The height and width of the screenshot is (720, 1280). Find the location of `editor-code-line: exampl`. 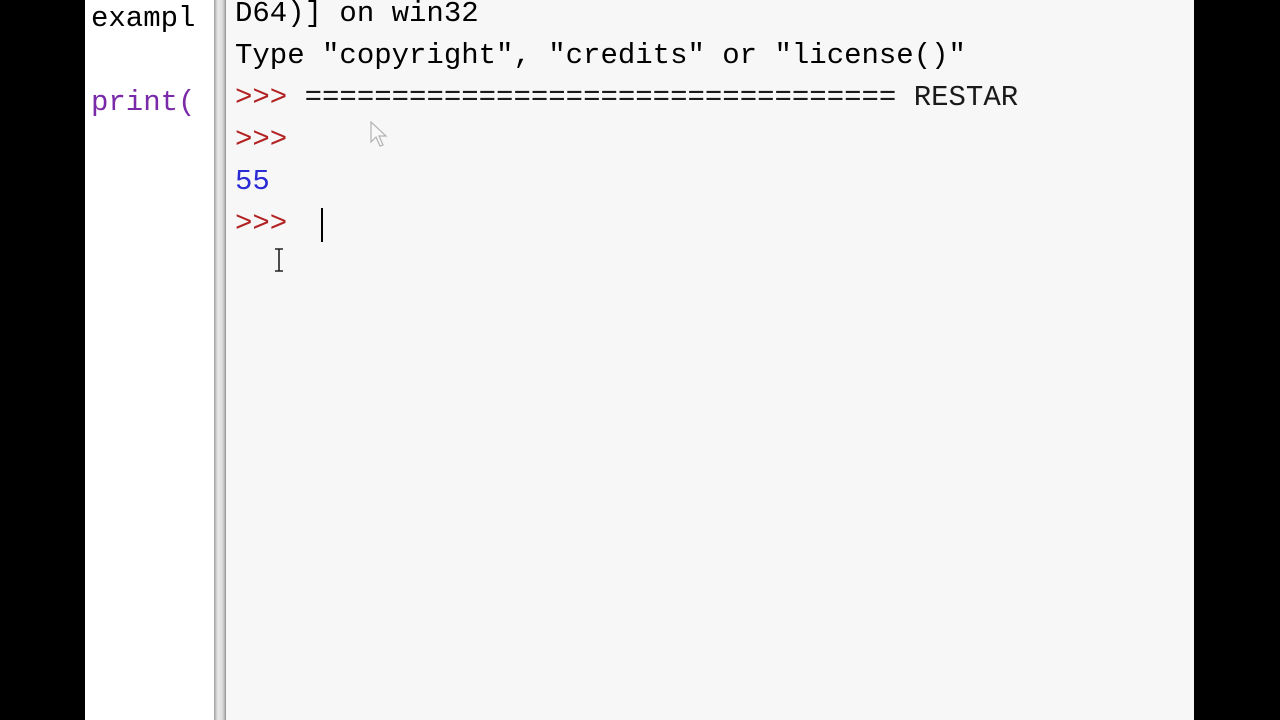

editor-code-line: exampl is located at coordinates (143, 20).